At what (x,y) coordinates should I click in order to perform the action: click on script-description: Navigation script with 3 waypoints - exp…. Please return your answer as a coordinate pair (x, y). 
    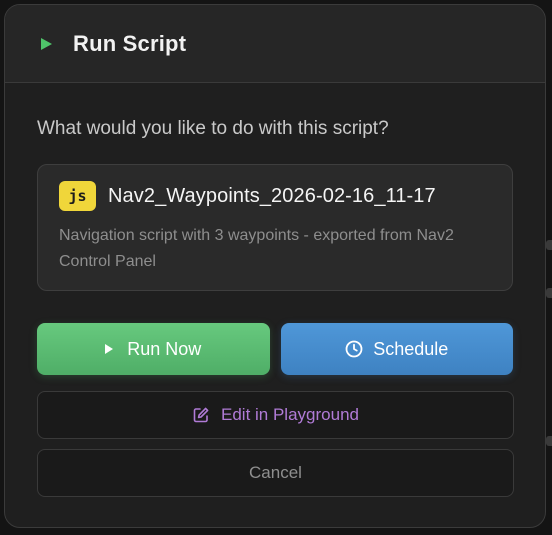
    Looking at the image, I should click on (256, 248).